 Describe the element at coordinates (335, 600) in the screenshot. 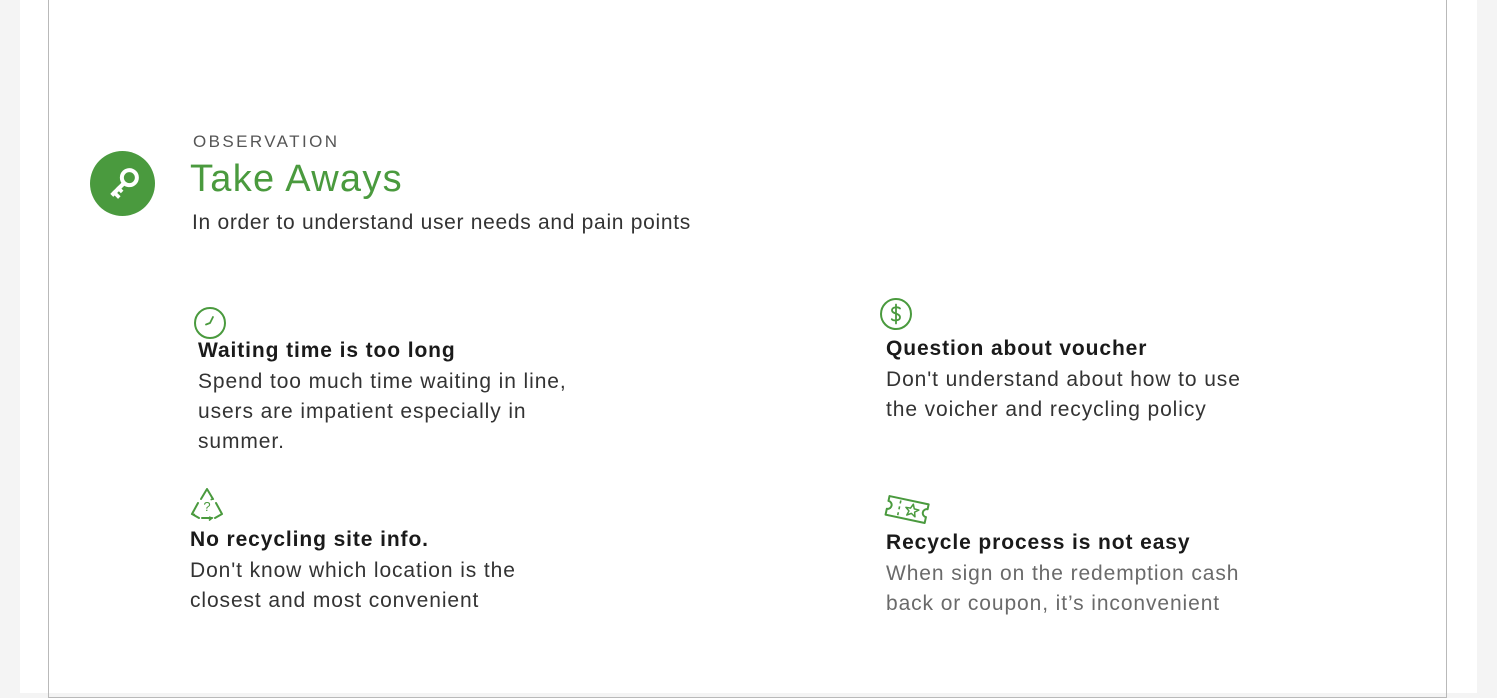

I see `card-body-line: closest and most convenient` at that location.